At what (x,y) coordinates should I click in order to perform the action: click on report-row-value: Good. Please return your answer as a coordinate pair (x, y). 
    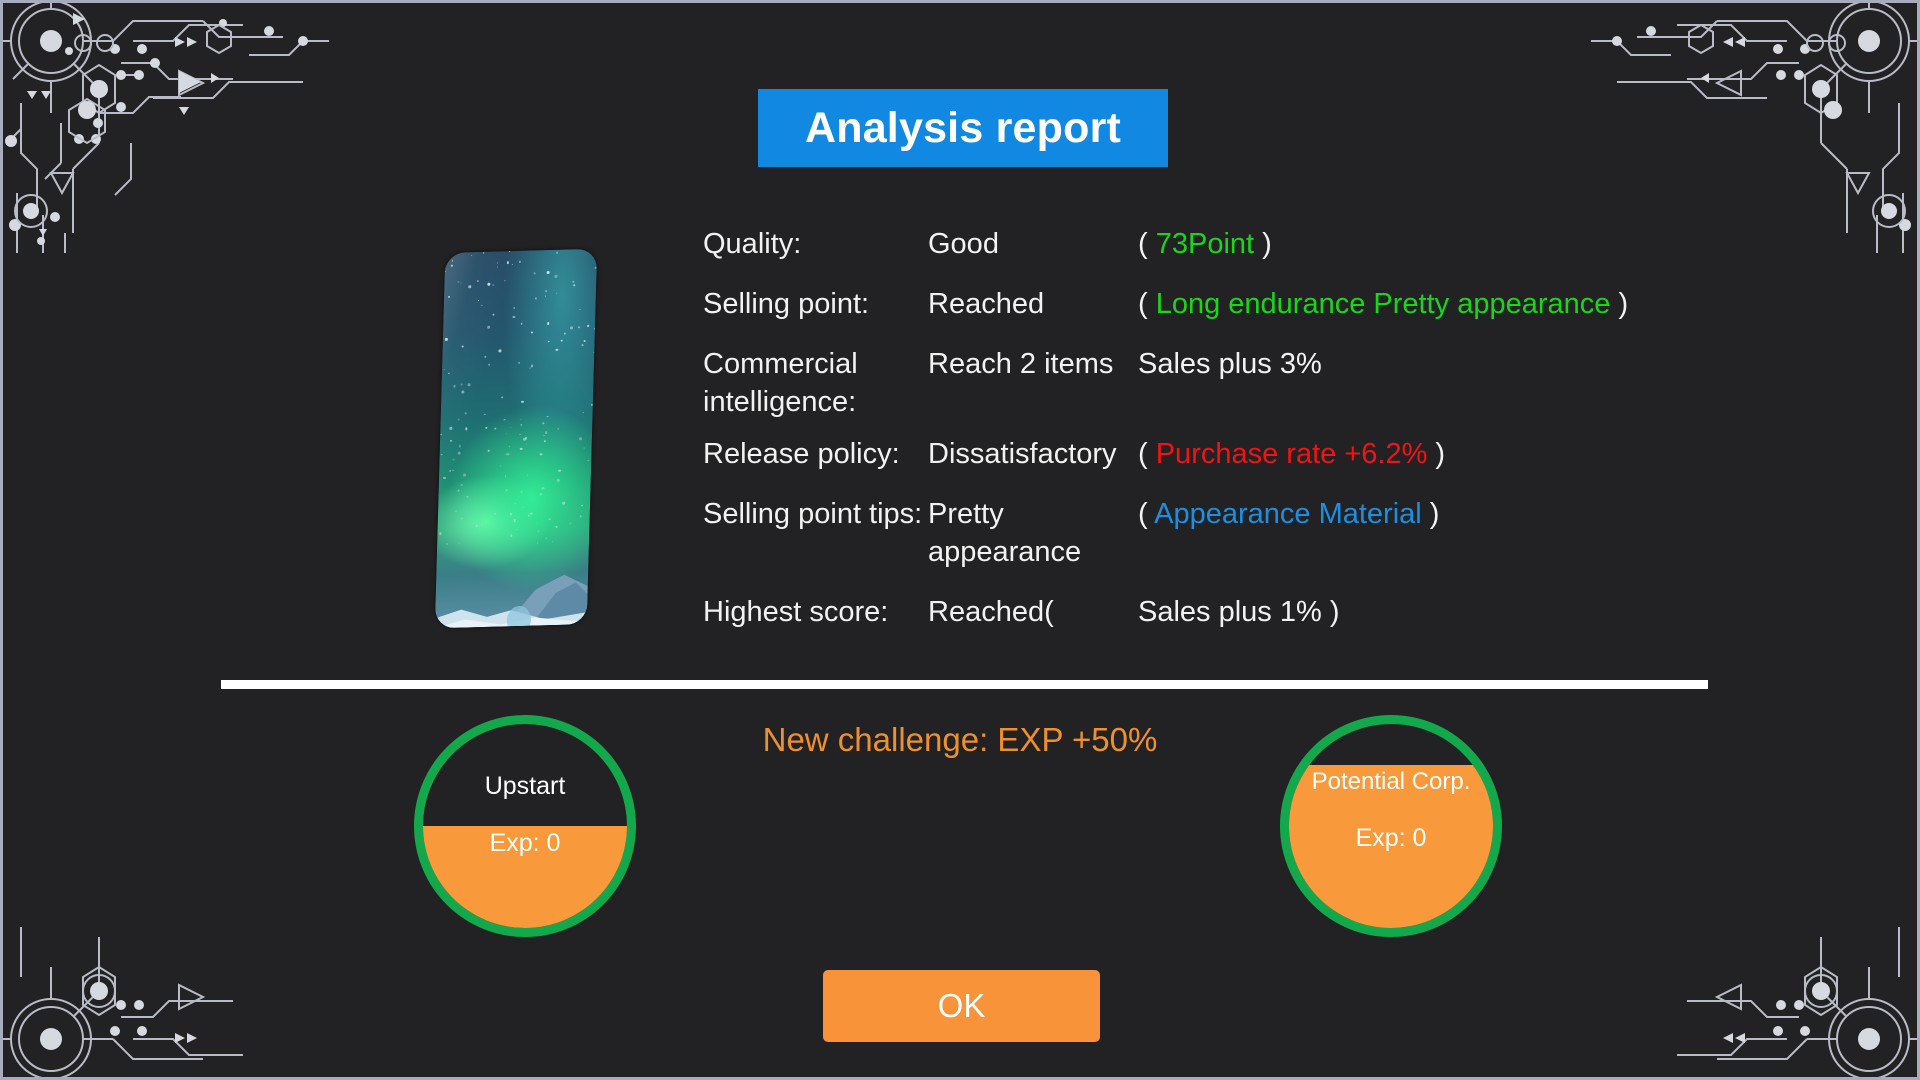
    Looking at the image, I should click on (963, 244).